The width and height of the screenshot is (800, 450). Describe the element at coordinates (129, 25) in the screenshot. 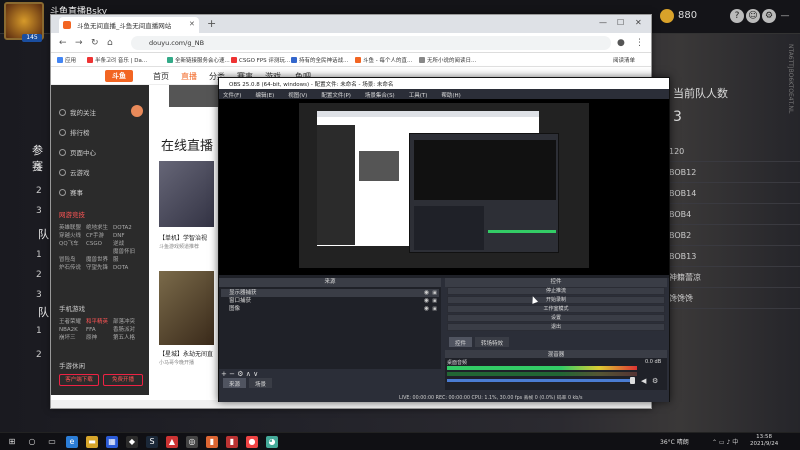

I see `browser-tab: 斗鱼无间直播_斗鱼无间直播网站` at that location.